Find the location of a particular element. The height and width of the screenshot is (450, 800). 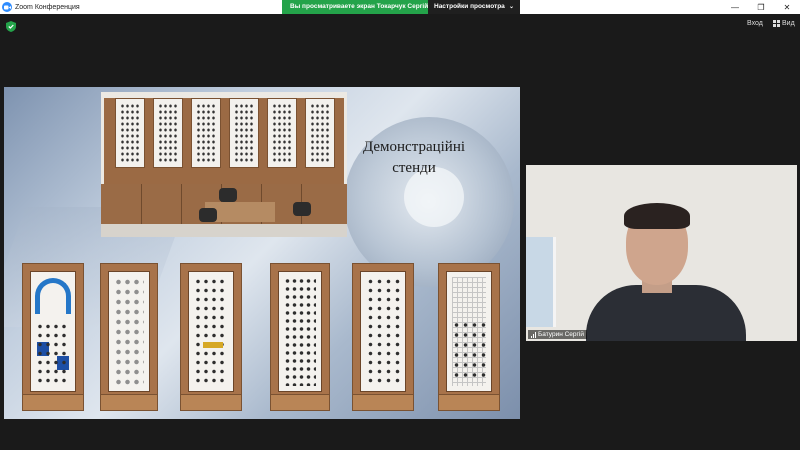

restore-button: ❐ is located at coordinates (761, 7).